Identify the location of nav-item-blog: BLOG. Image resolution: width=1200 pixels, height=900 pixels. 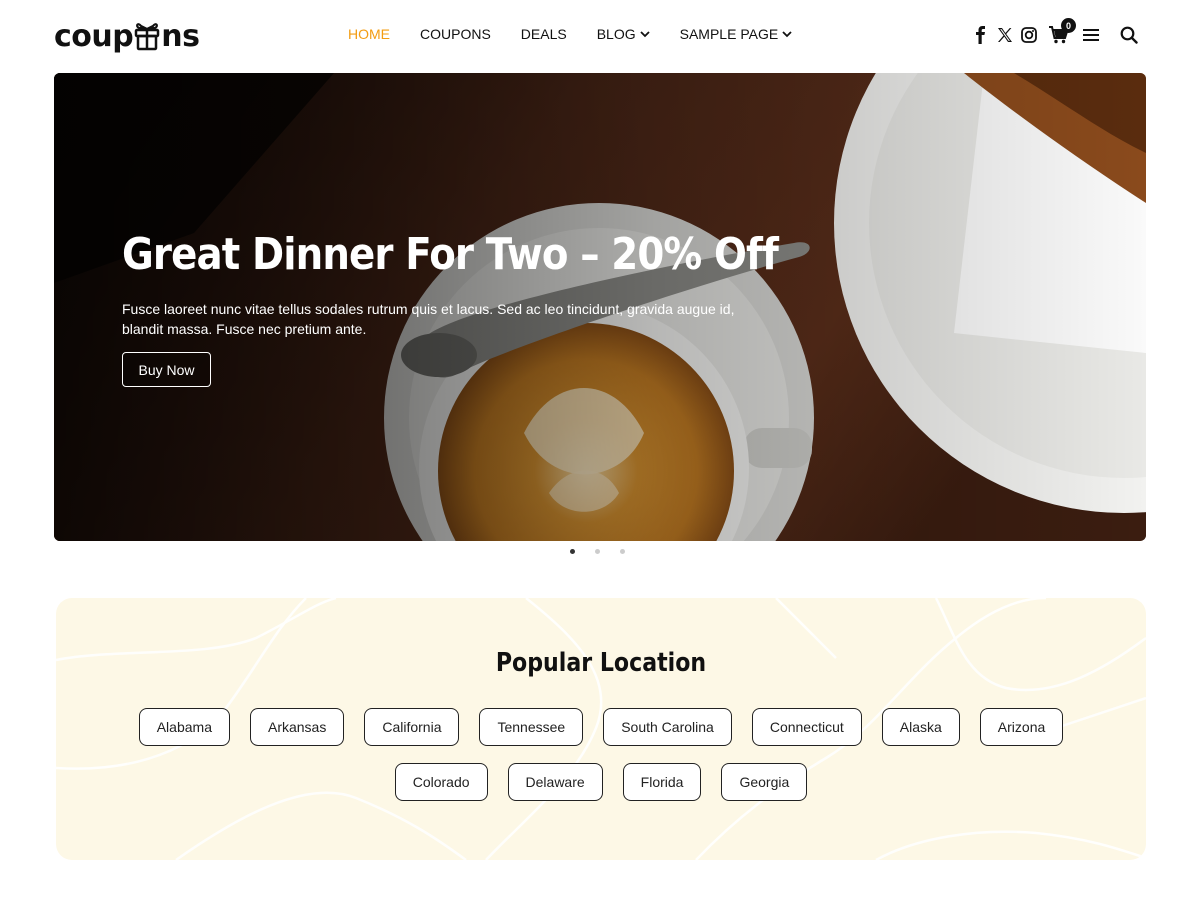
(623, 34).